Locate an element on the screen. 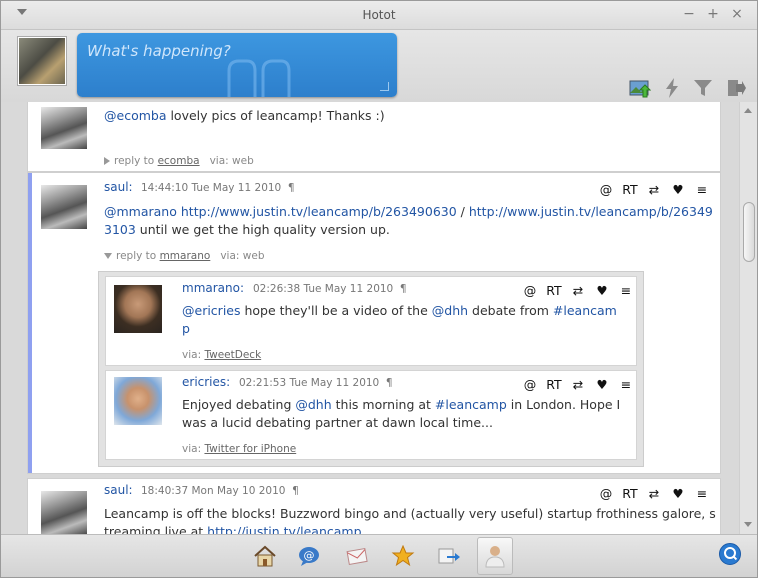 The width and height of the screenshot is (758, 578). minimize-icon: − is located at coordinates (689, 14).